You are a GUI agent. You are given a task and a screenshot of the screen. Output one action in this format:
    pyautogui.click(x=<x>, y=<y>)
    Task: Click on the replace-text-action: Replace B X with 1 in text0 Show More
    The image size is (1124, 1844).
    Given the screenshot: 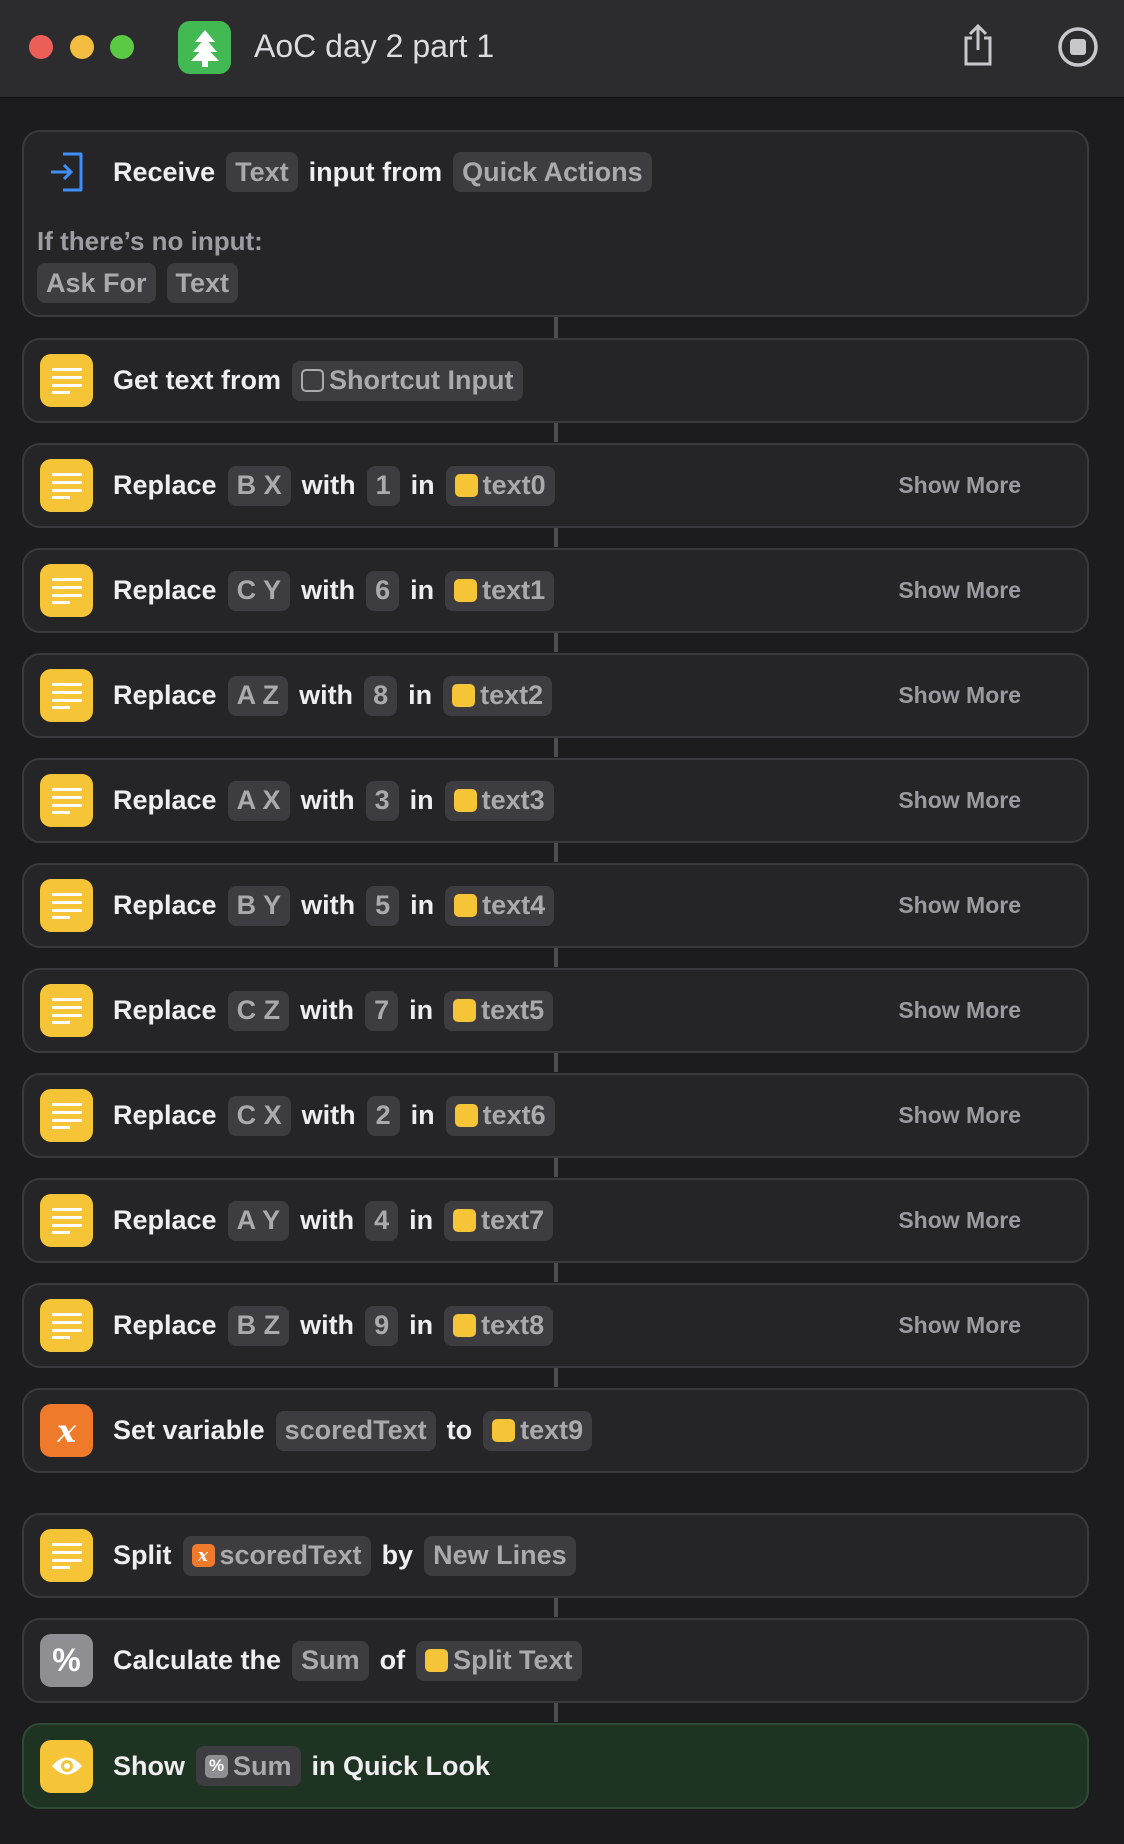 What is the action you would take?
    pyautogui.click(x=555, y=485)
    